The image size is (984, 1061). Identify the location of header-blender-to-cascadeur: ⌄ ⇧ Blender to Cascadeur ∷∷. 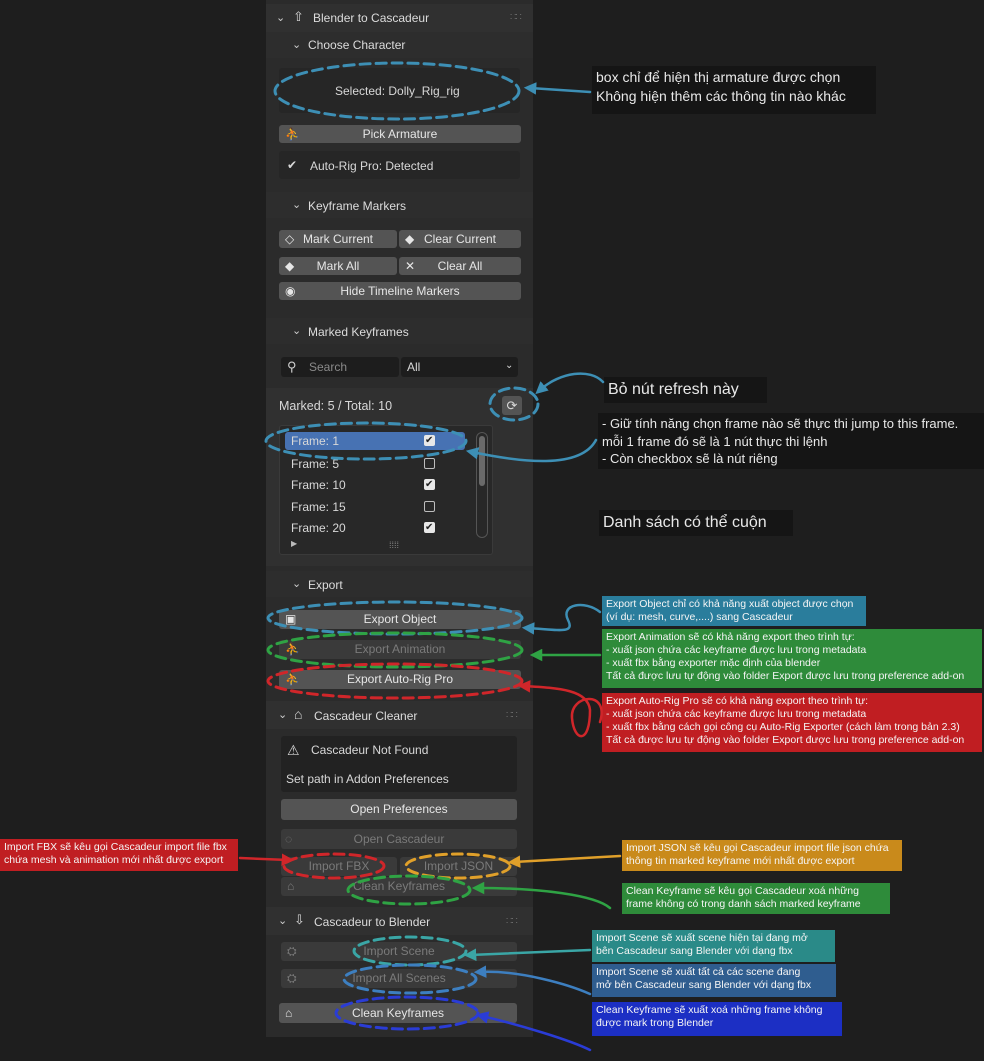
(399, 18).